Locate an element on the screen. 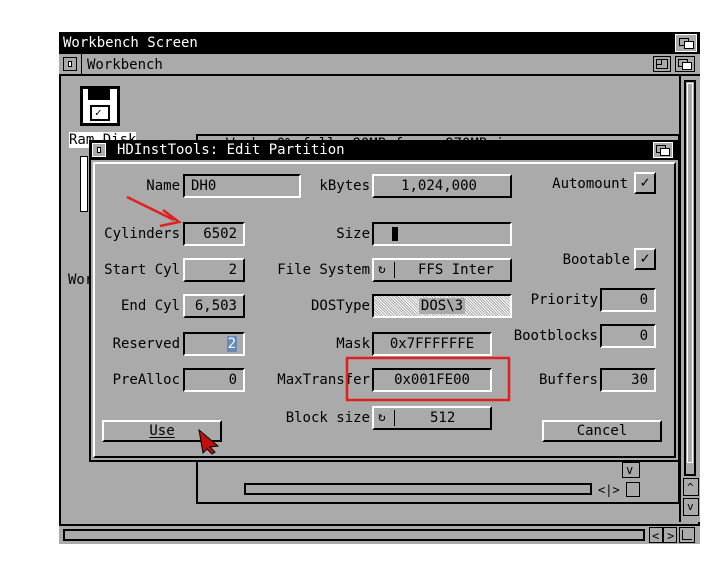 The height and width of the screenshot is (568, 720). maxtransfer-highlight is located at coordinates (428, 379).